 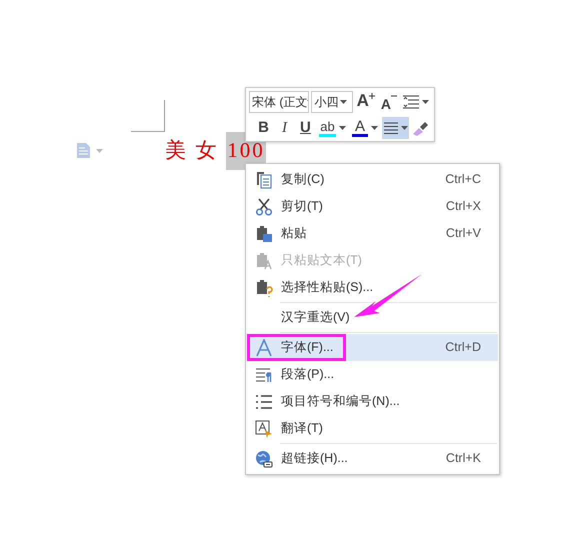 What do you see at coordinates (365, 128) in the screenshot?
I see `font-color-button: A` at bounding box center [365, 128].